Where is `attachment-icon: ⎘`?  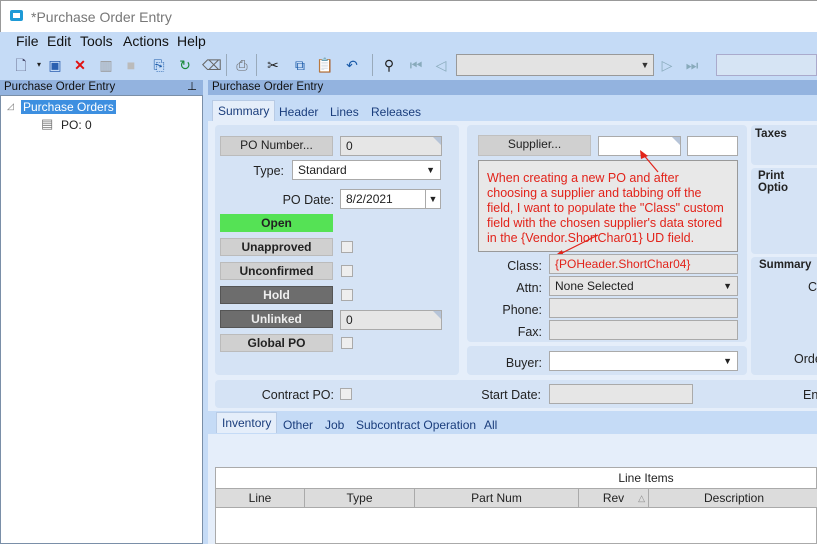
attachment-icon: ⎘ is located at coordinates (159, 65).